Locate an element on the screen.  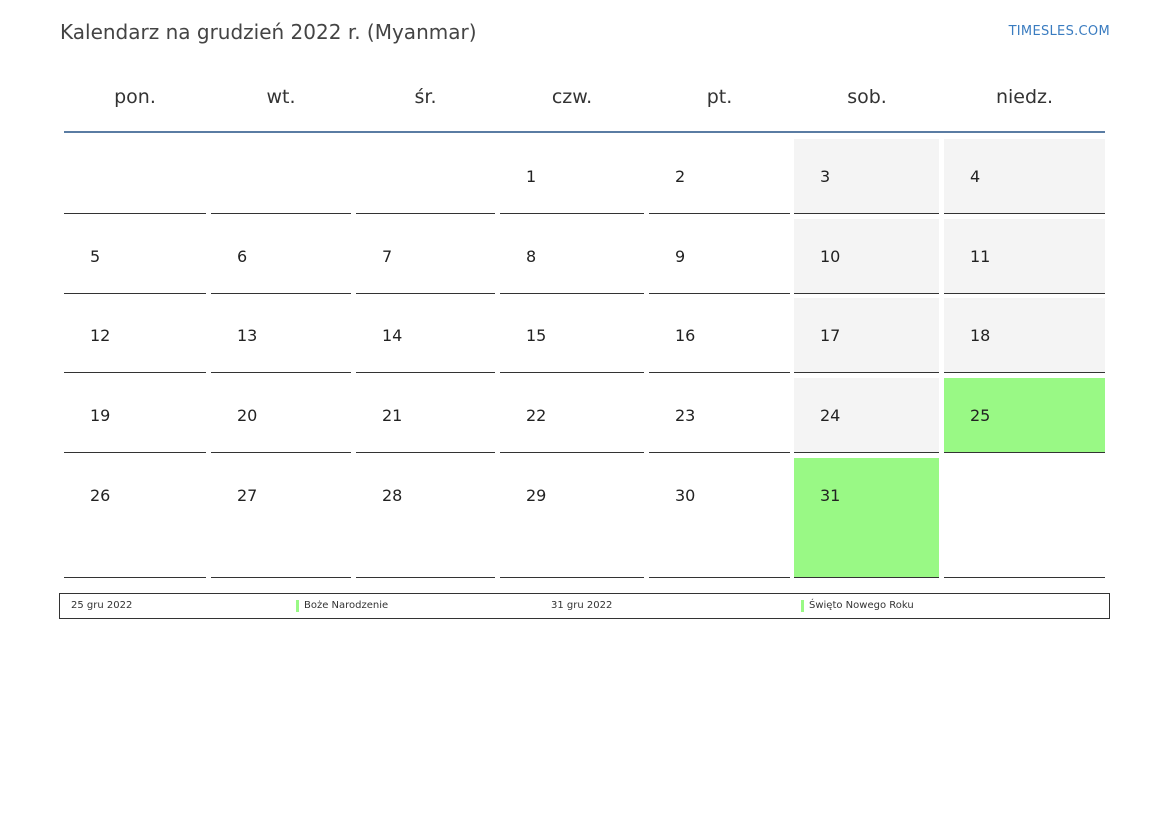
day-number: 13 is located at coordinates (247, 335).